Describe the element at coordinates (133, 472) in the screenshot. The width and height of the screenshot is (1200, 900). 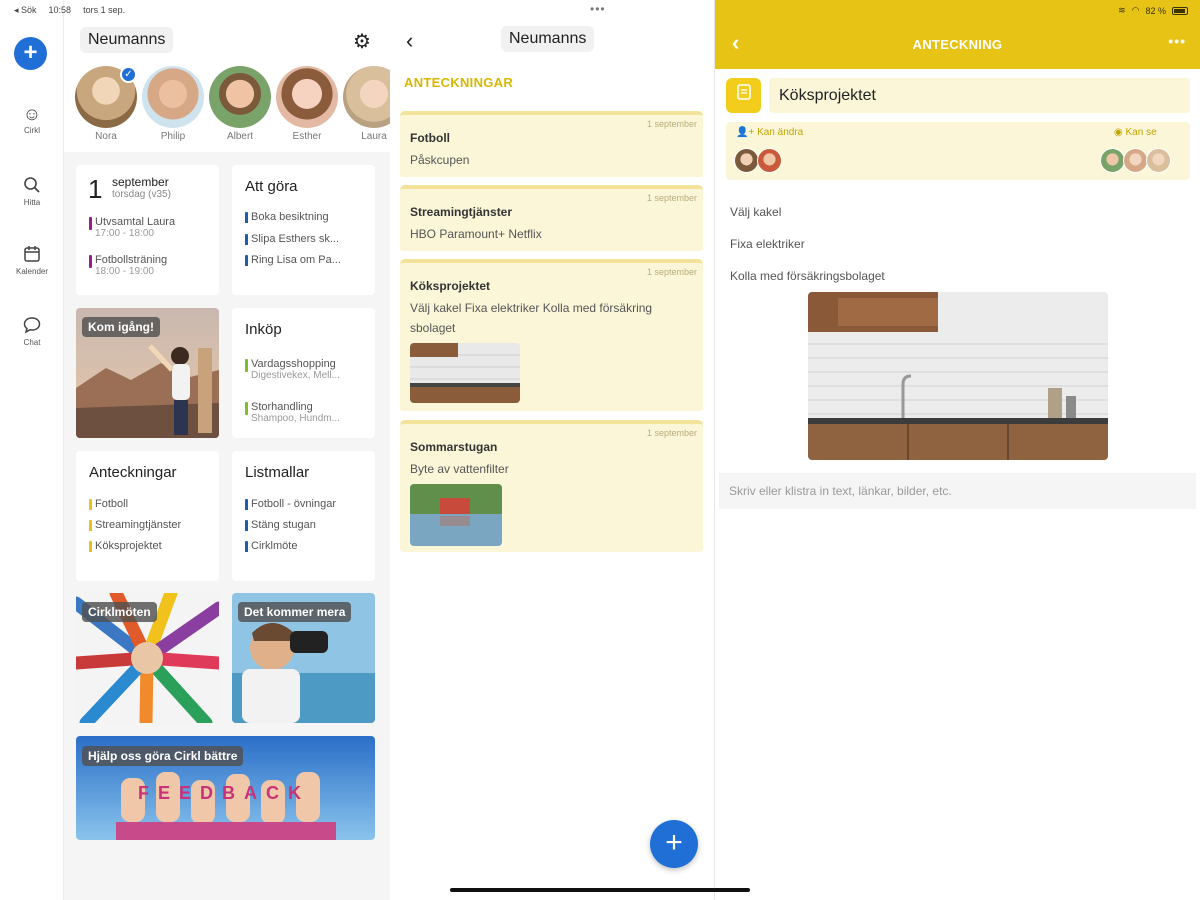
I see `card-title: Anteckningar` at that location.